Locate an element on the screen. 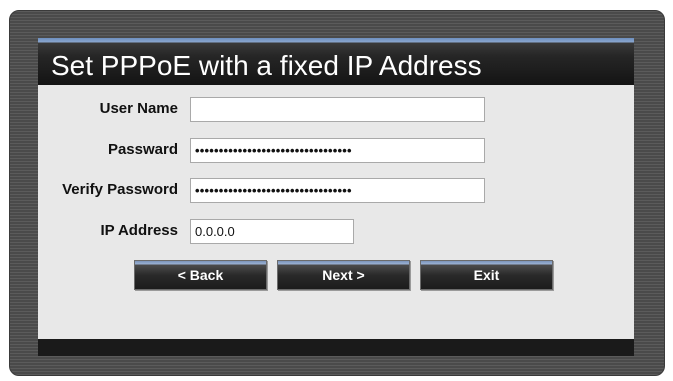 Image resolution: width=673 pixels, height=381 pixels. ip-address-field: 0.0.0.0 is located at coordinates (272, 231).